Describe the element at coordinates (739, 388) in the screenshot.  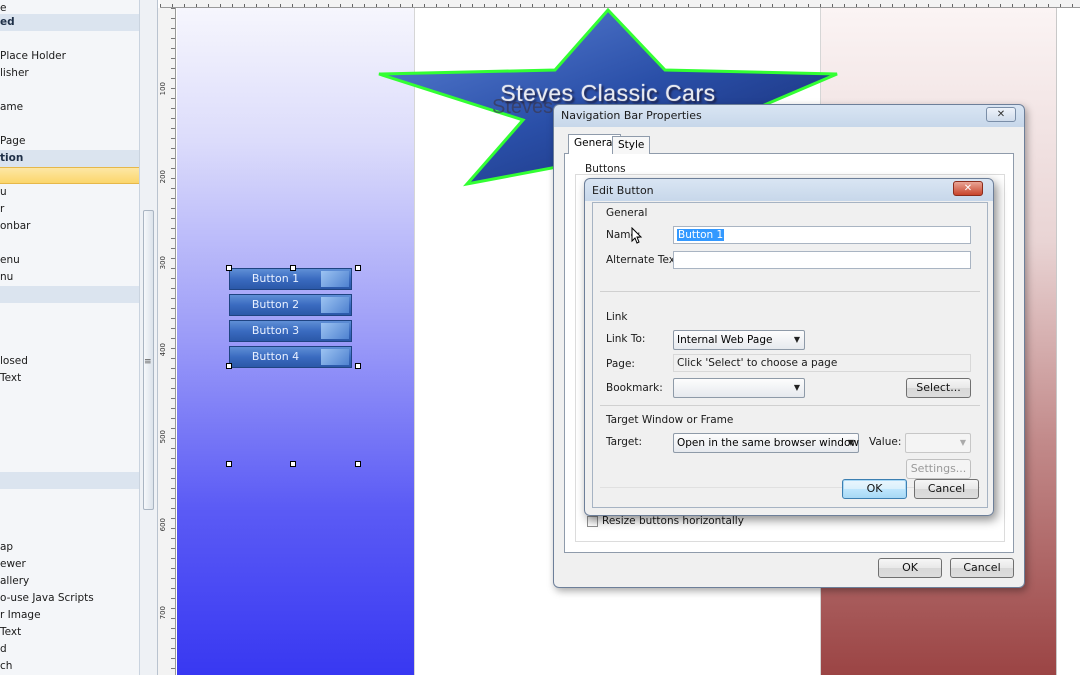
I see `bookmark-select: ▼` at that location.